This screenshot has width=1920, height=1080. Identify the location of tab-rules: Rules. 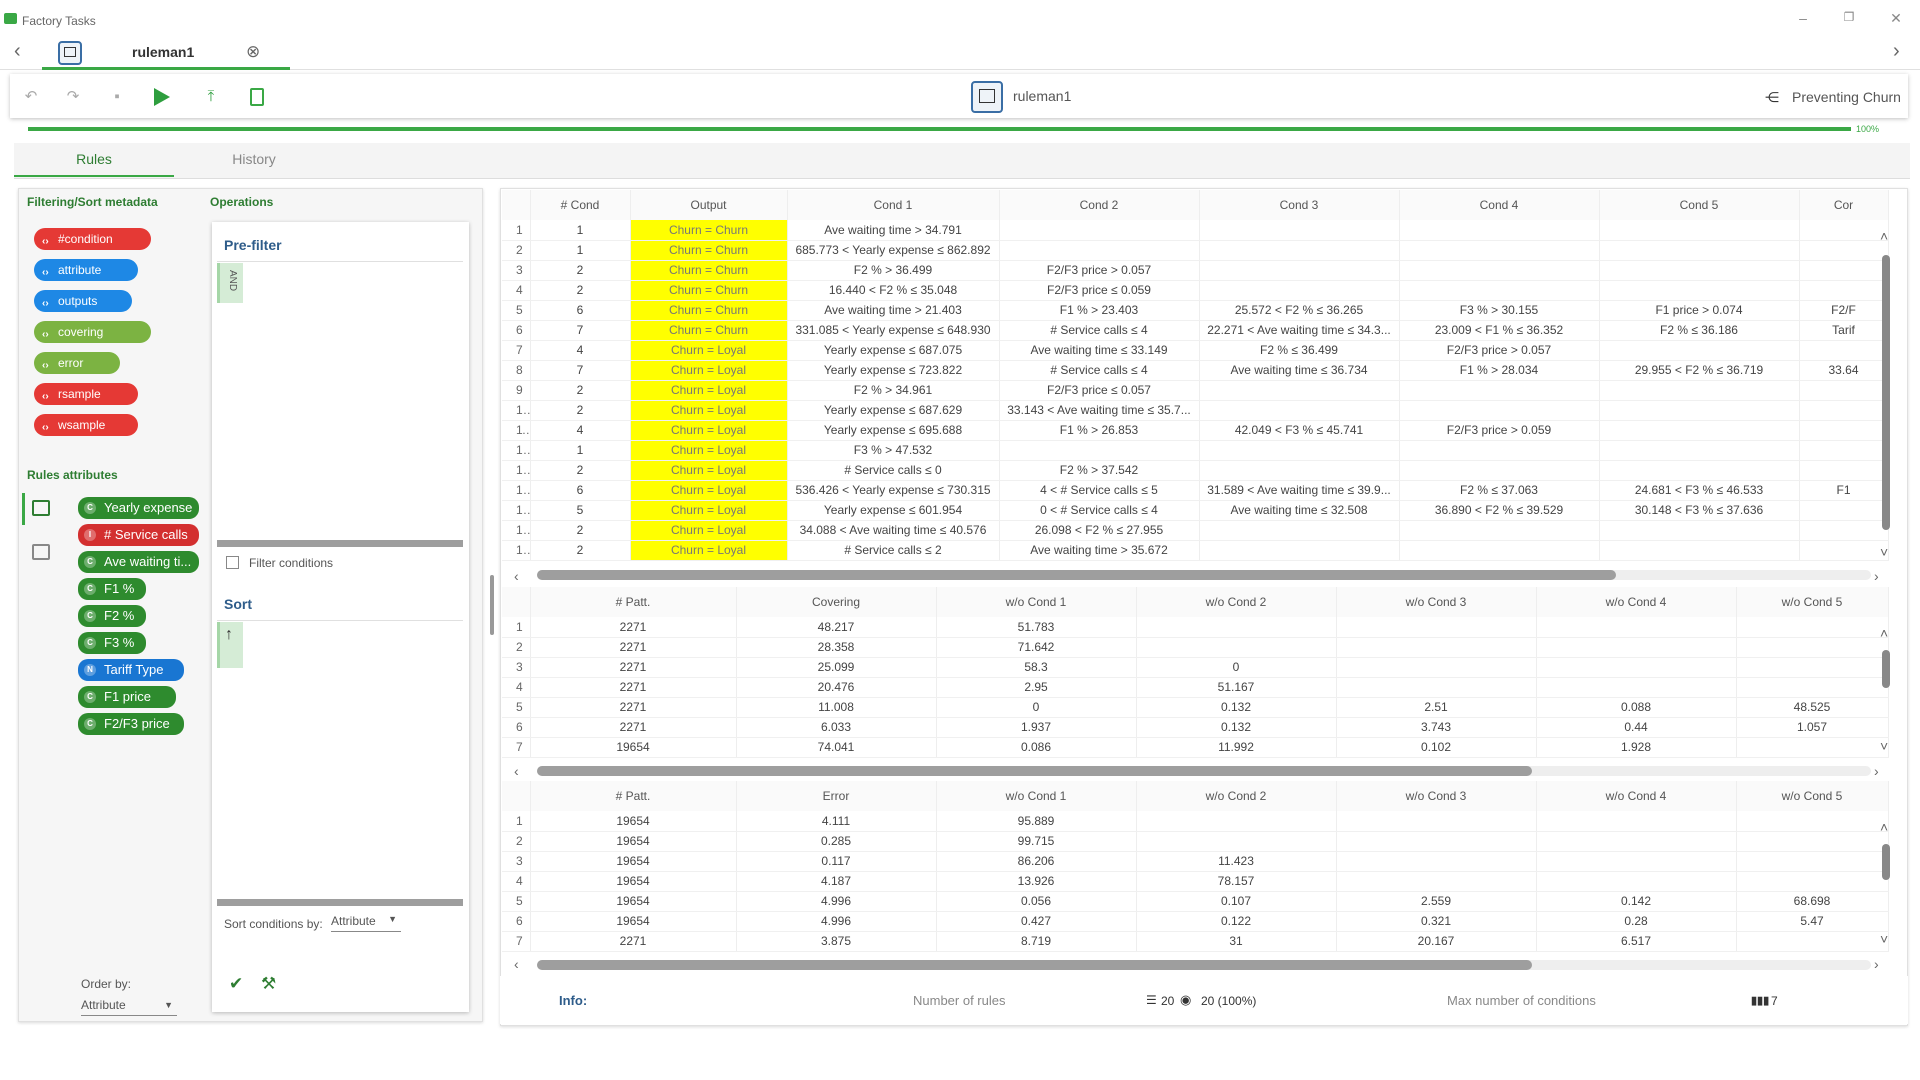
(94, 159).